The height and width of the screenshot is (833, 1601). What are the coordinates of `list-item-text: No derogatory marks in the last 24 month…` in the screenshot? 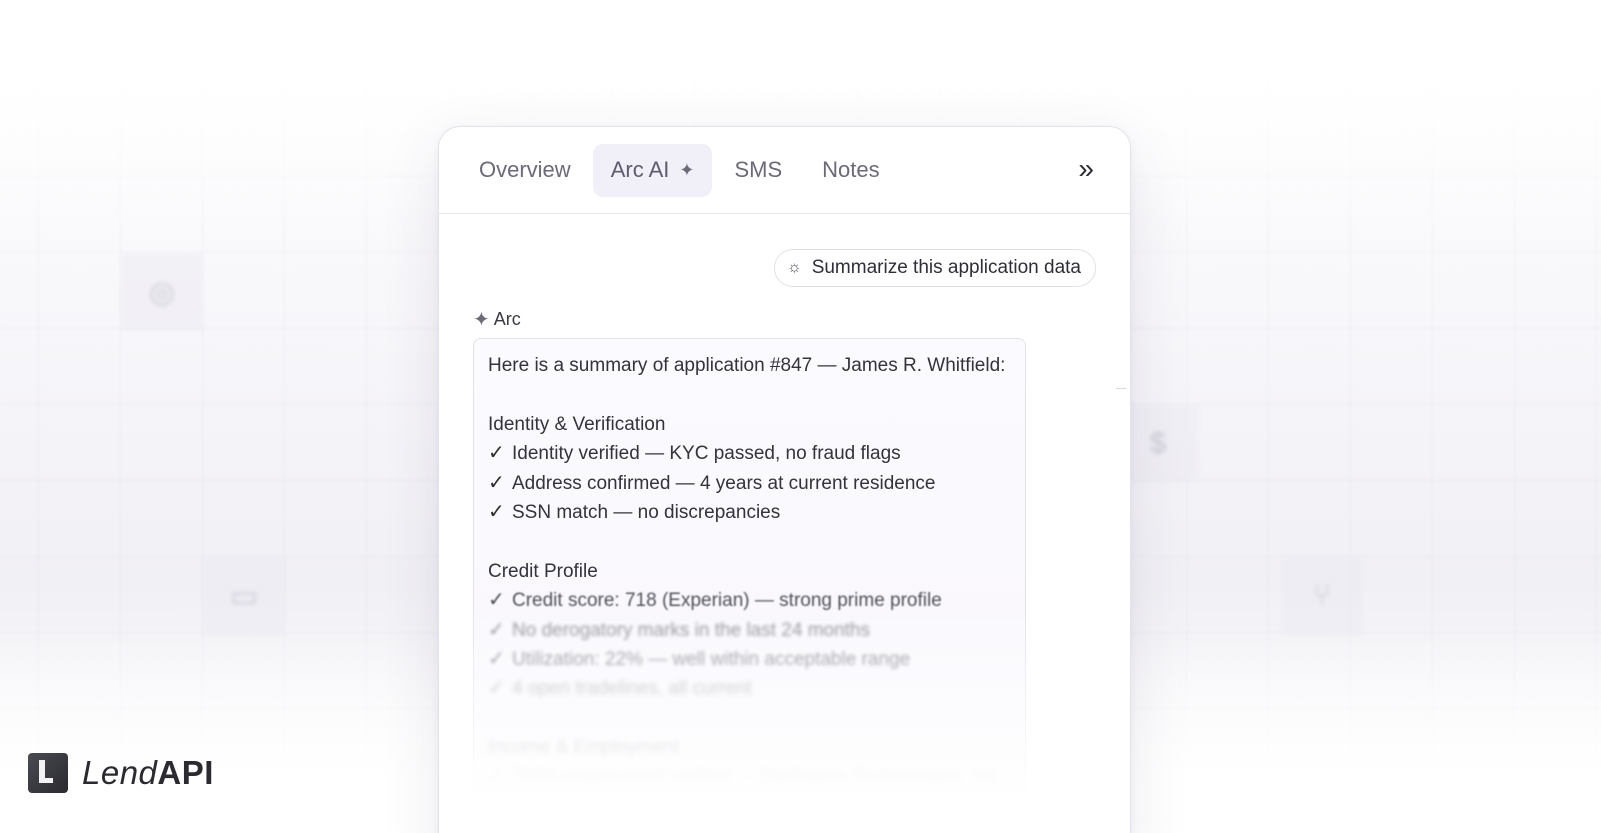 It's located at (691, 630).